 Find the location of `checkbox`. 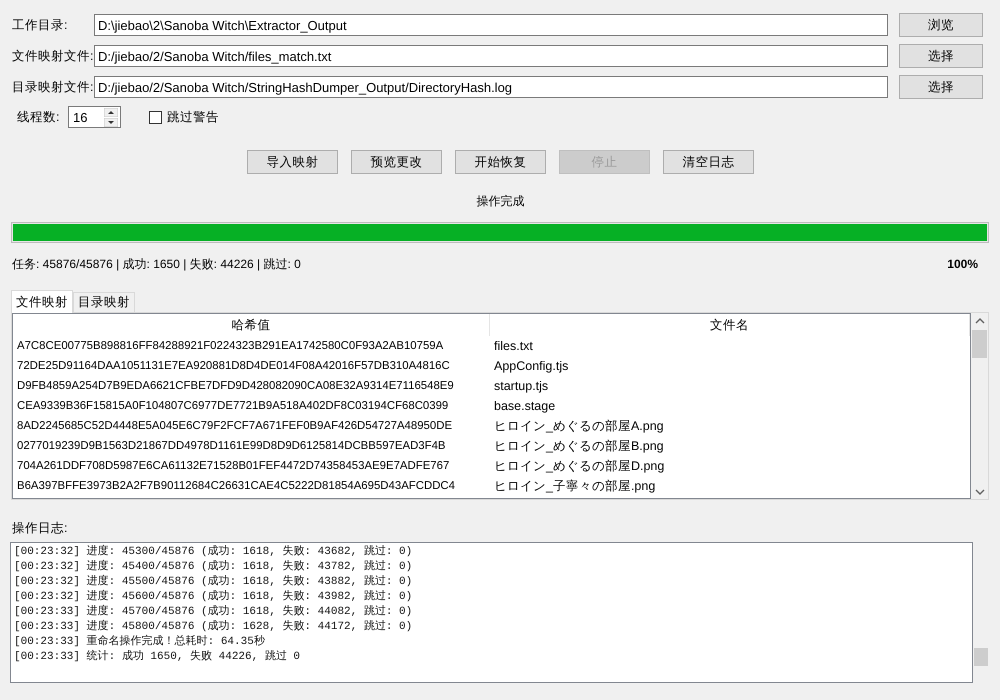

checkbox is located at coordinates (155, 117).